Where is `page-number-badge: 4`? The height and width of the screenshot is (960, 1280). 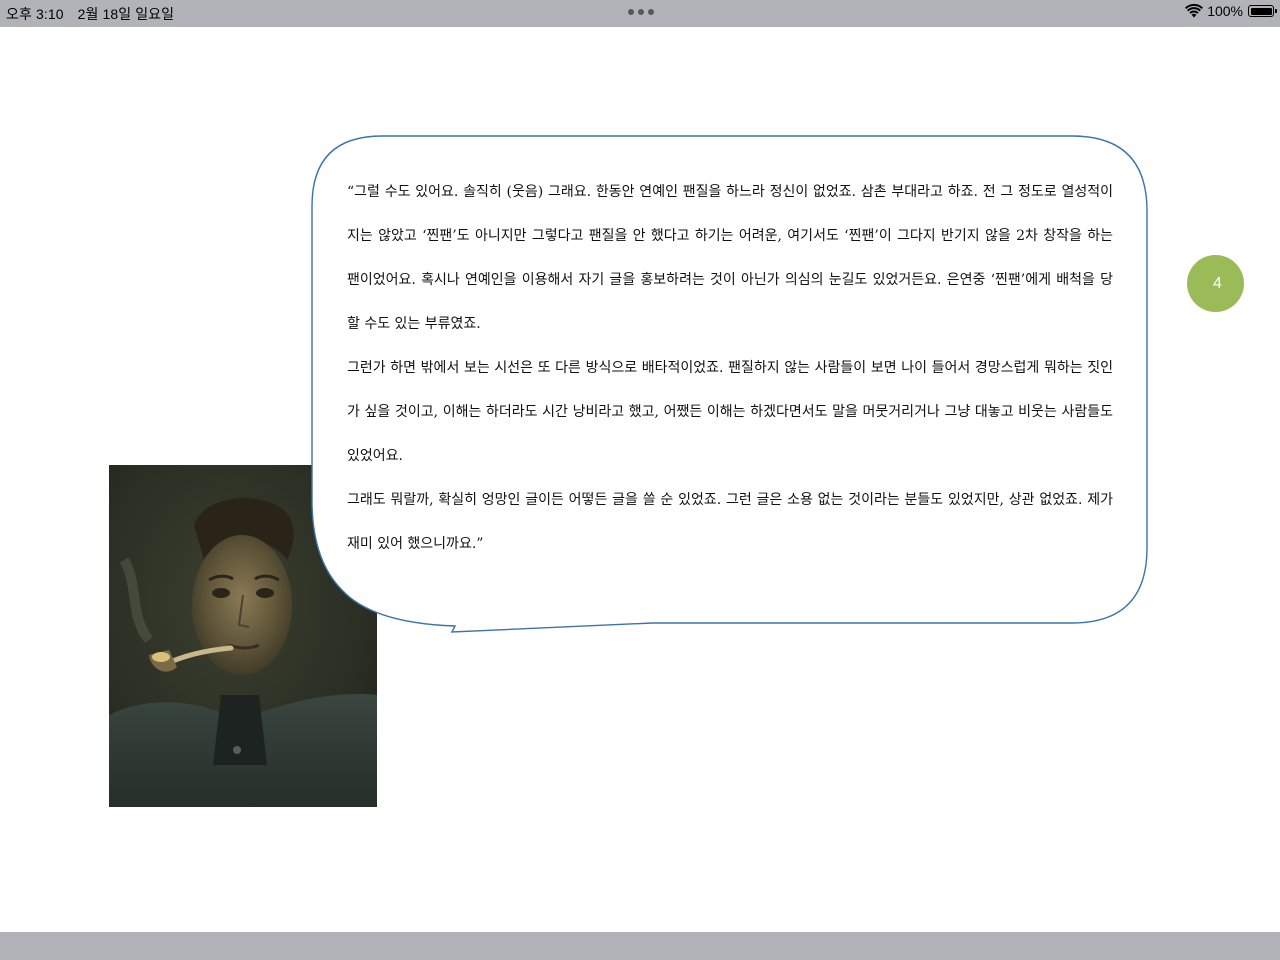
page-number-badge: 4 is located at coordinates (1215, 283).